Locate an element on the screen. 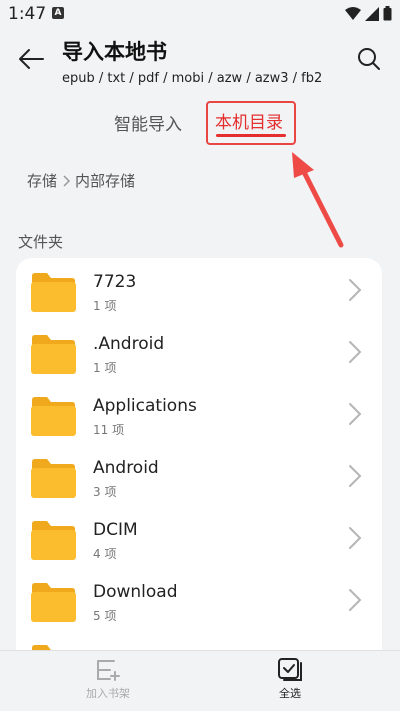 This screenshot has width=400, height=711. back-button is located at coordinates (31, 59).